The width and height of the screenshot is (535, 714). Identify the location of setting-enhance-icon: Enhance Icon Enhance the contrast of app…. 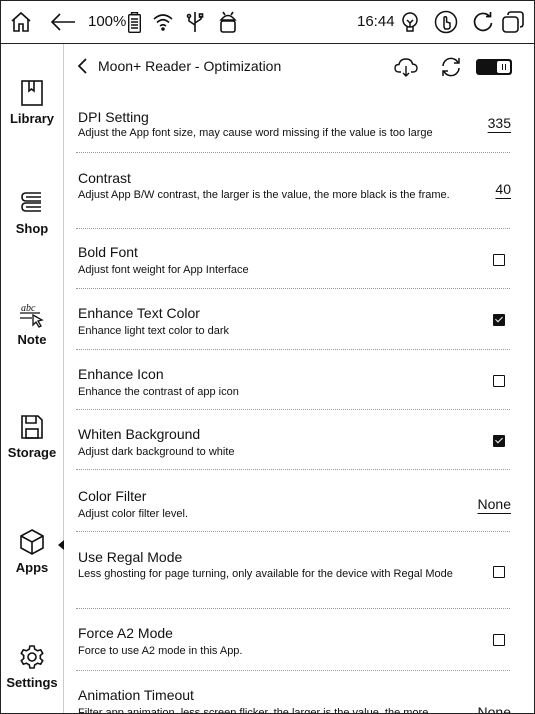
(293, 380).